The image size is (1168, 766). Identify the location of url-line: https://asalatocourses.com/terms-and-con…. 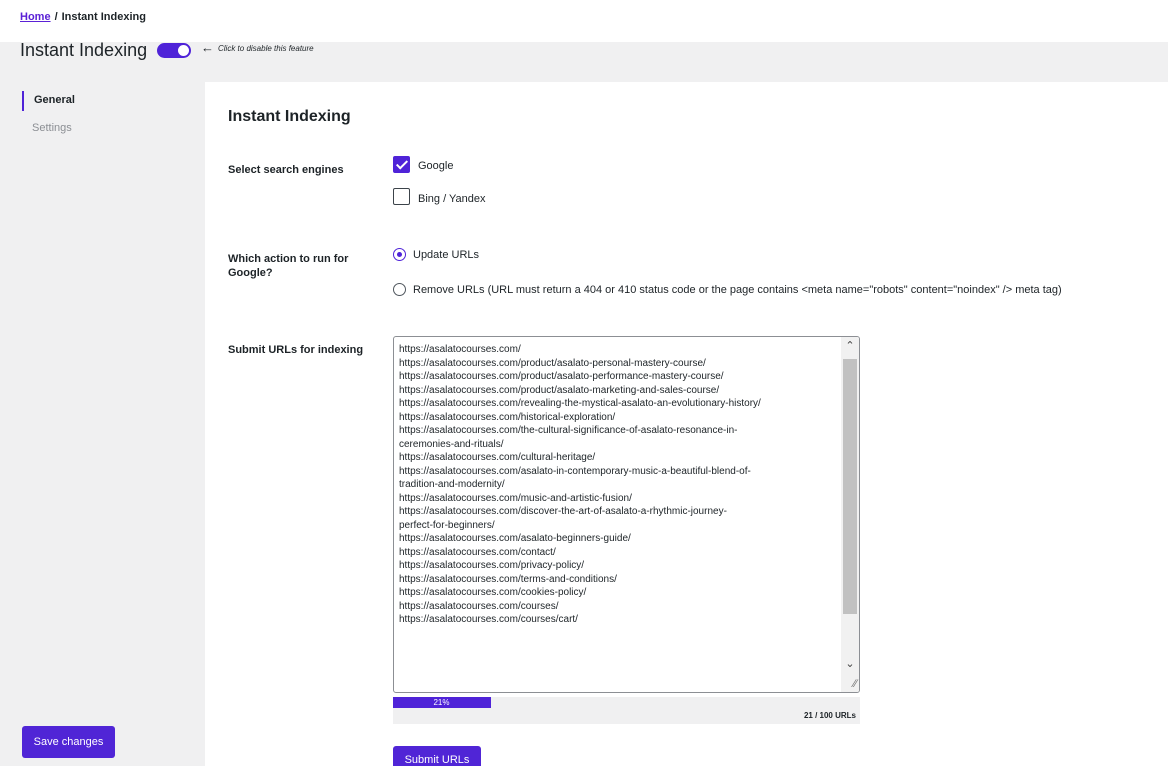
(508, 579).